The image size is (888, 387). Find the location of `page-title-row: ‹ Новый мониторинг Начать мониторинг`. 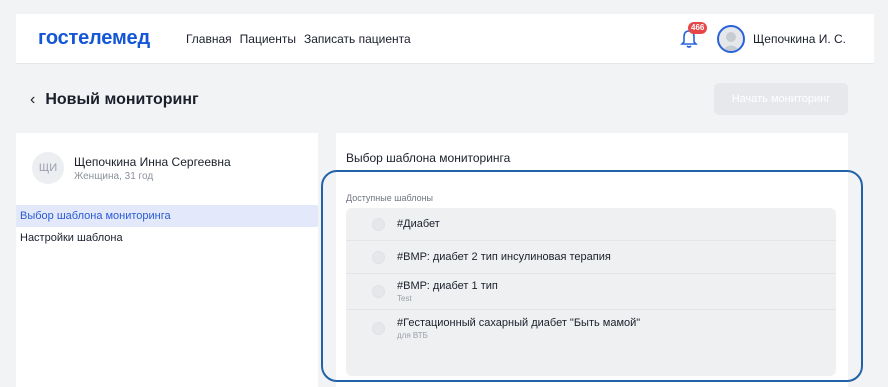

page-title-row: ‹ Новый мониторинг Начать мониторинг is located at coordinates (445, 100).